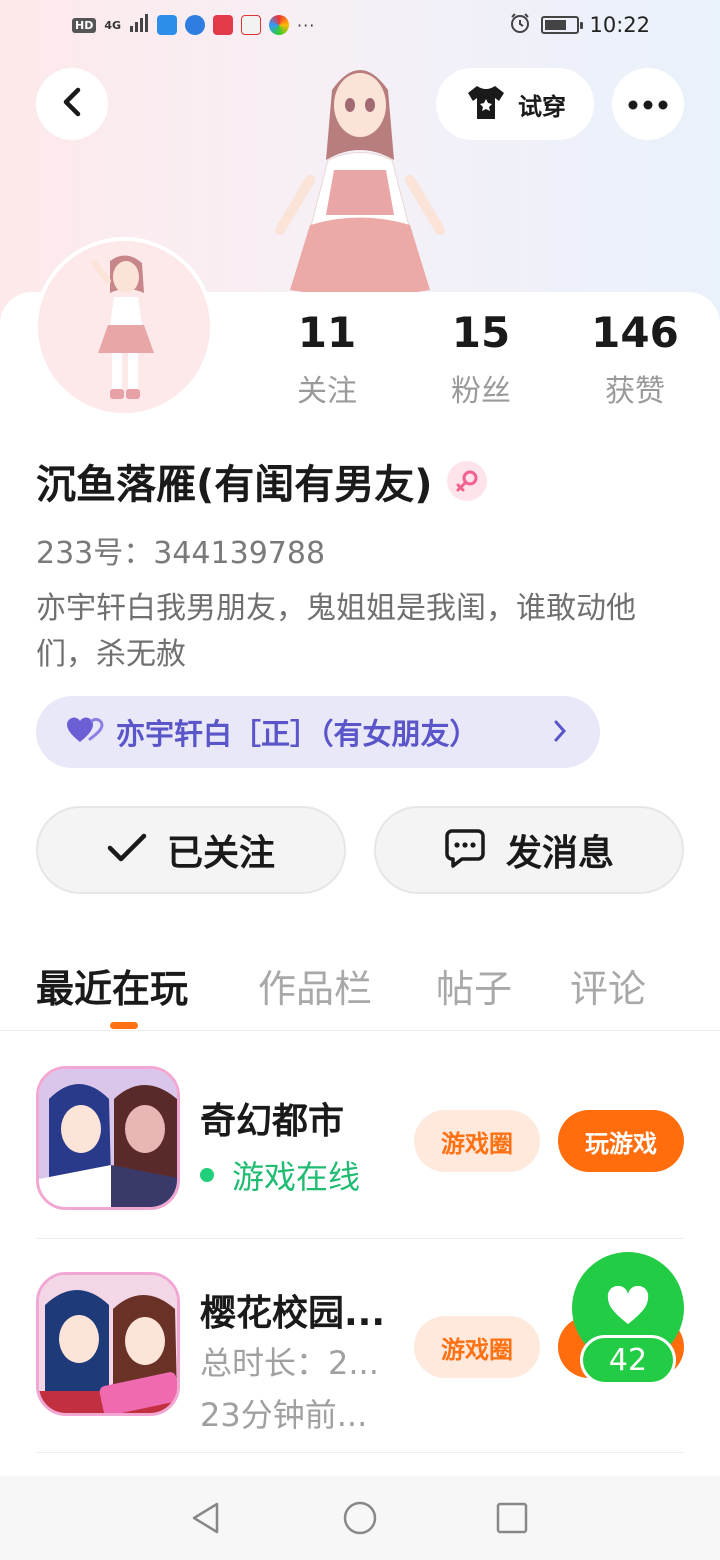 The image size is (720, 1560). Describe the element at coordinates (512, 1518) in the screenshot. I see `nav-recent-apps-icon` at that location.